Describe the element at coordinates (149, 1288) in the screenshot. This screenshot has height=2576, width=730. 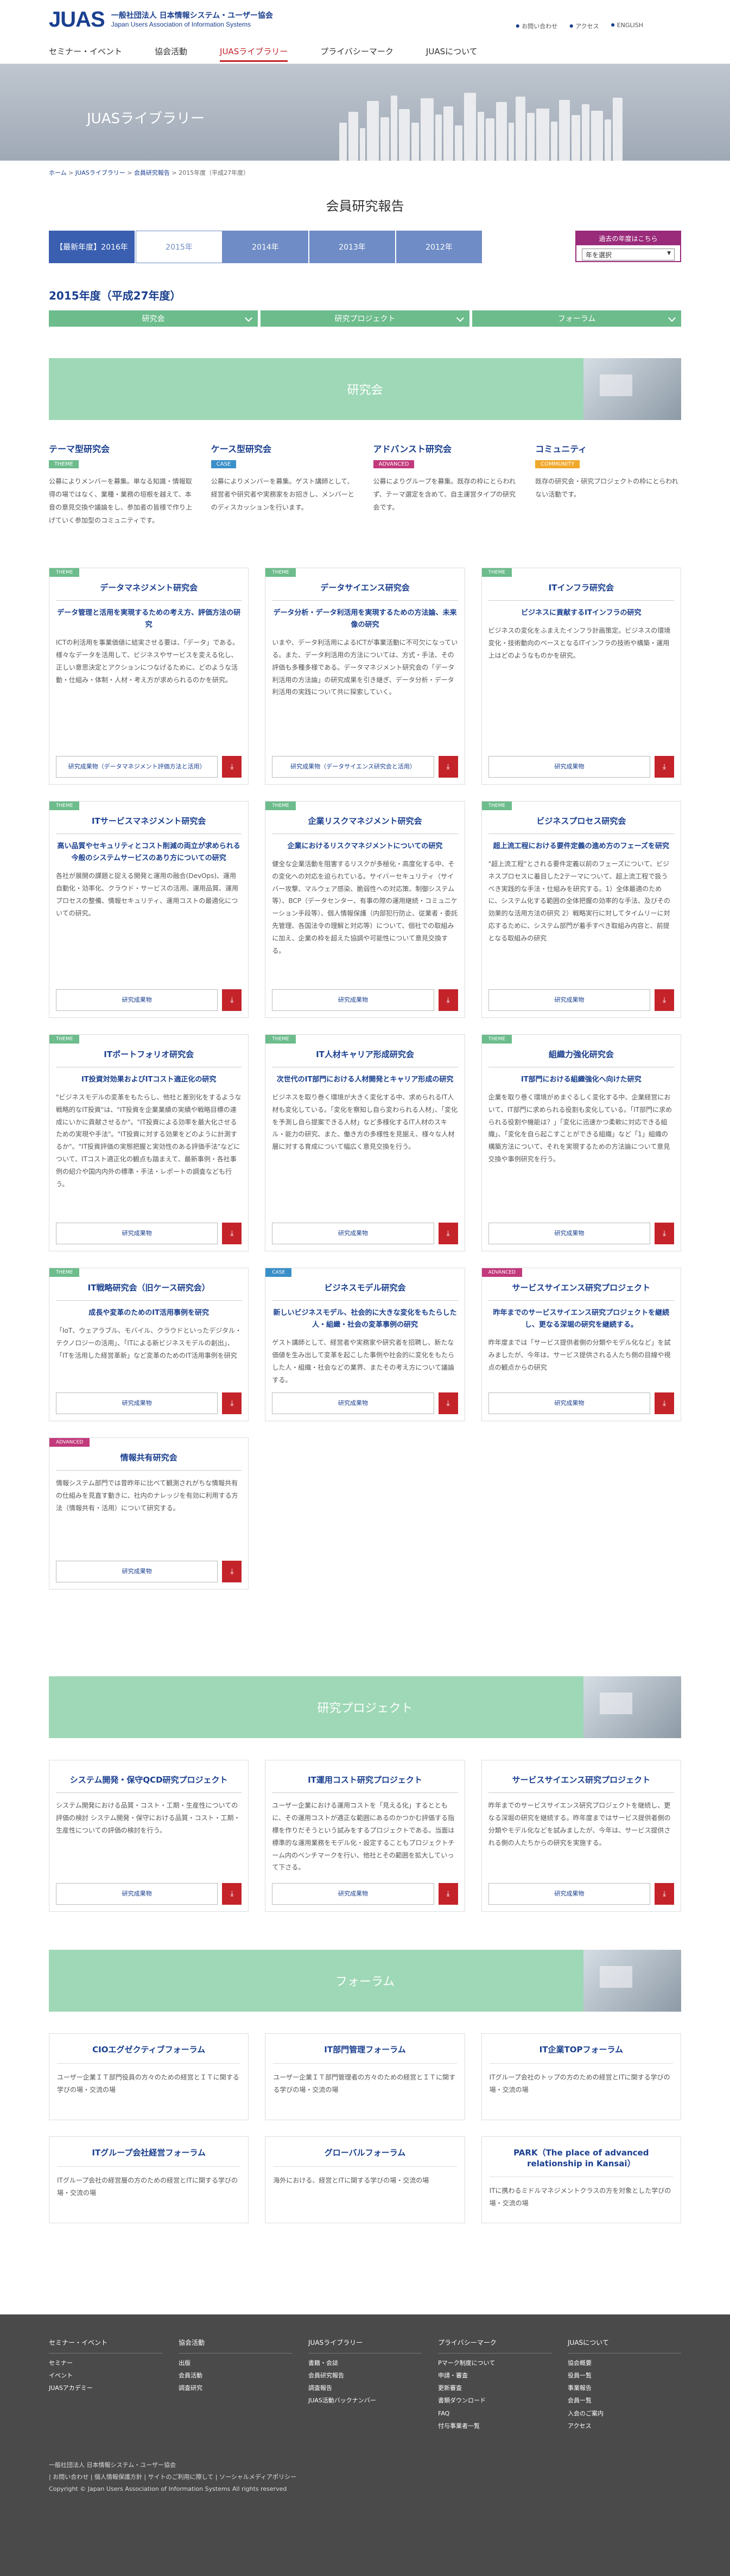
I see `card-title: IT戦略研究会（旧ケース研究会）` at that location.